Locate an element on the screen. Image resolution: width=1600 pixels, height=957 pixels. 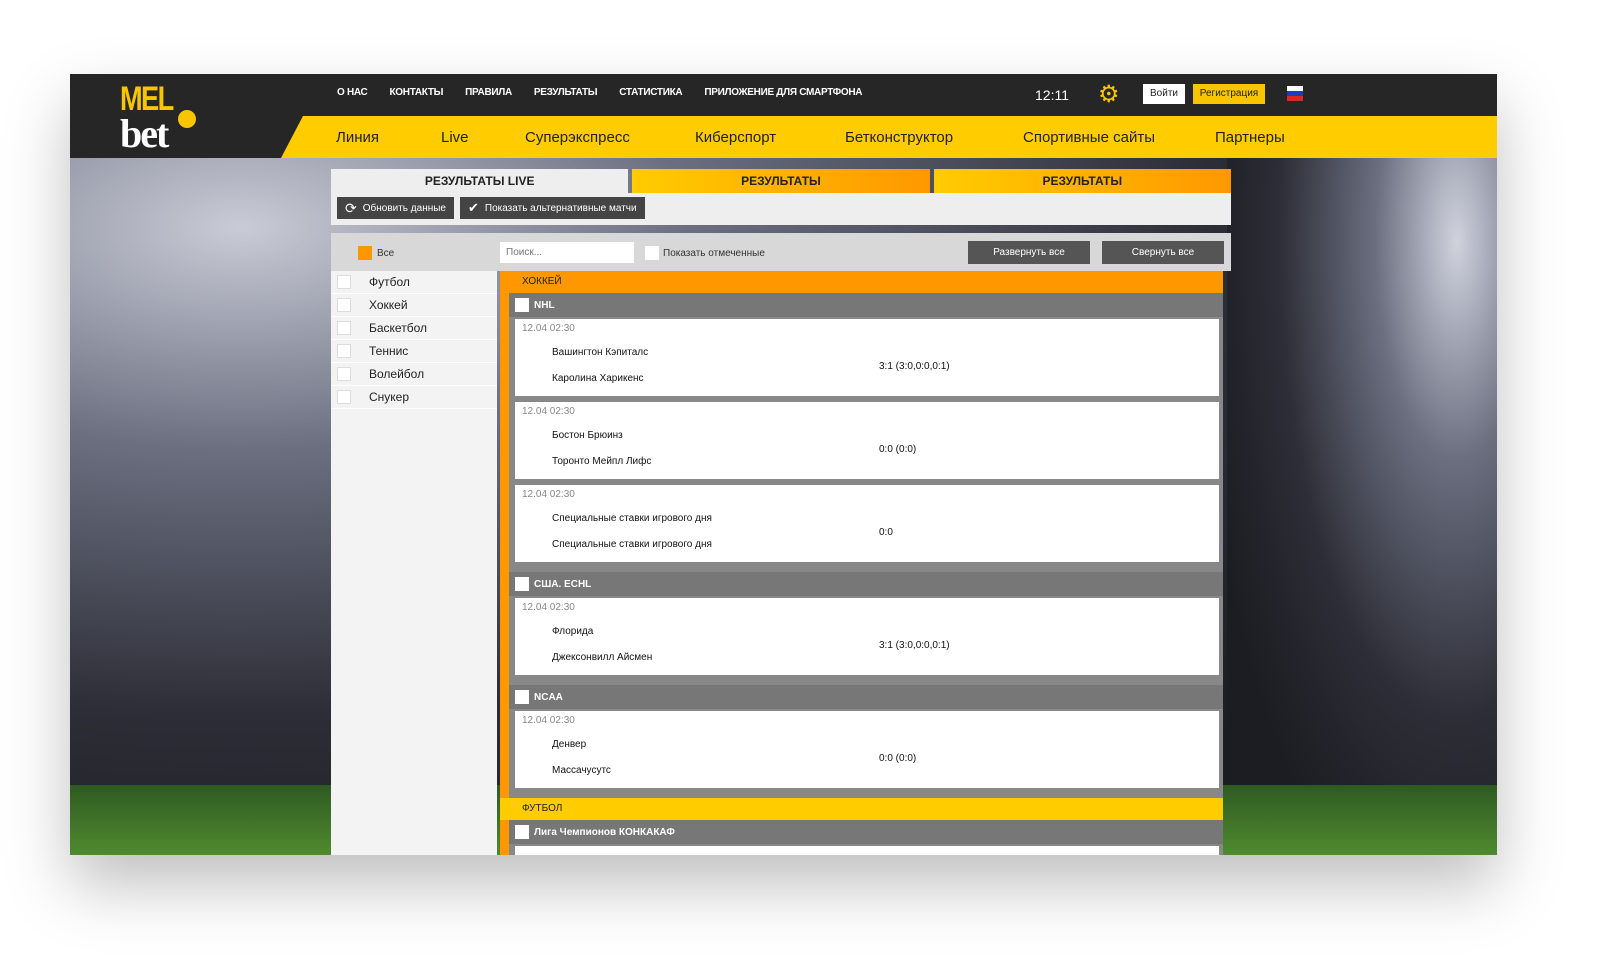
gear-icon: ⚙ is located at coordinates (1109, 95).